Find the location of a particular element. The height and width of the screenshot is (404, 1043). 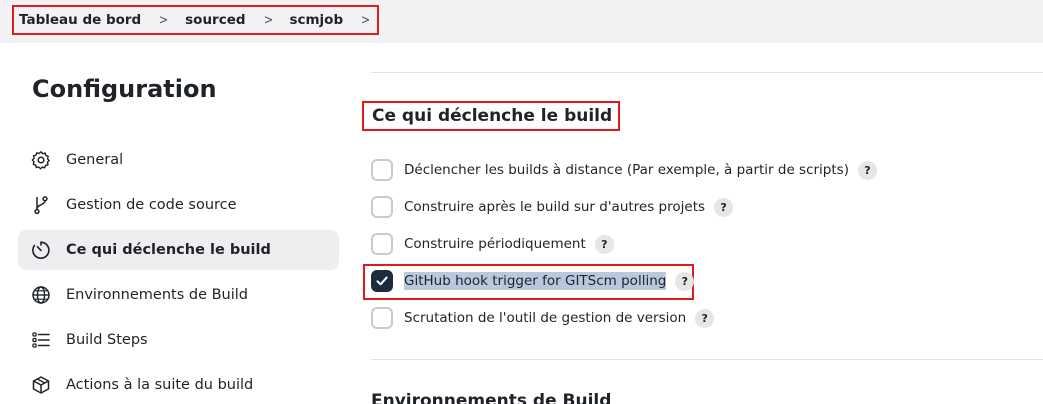

section-title-build-triggers: Ce qui déclenche le build is located at coordinates (491, 116).